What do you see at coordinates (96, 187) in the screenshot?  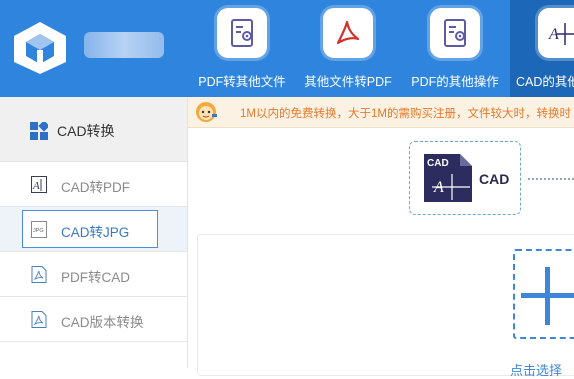 I see `sidebar-item-label: CAD转PDF` at bounding box center [96, 187].